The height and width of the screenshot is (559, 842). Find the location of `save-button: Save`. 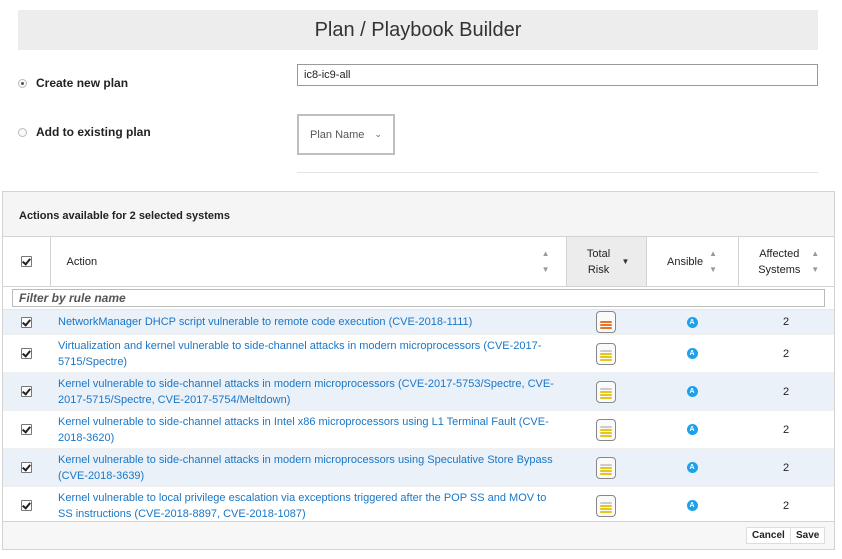

save-button: Save is located at coordinates (808, 535).